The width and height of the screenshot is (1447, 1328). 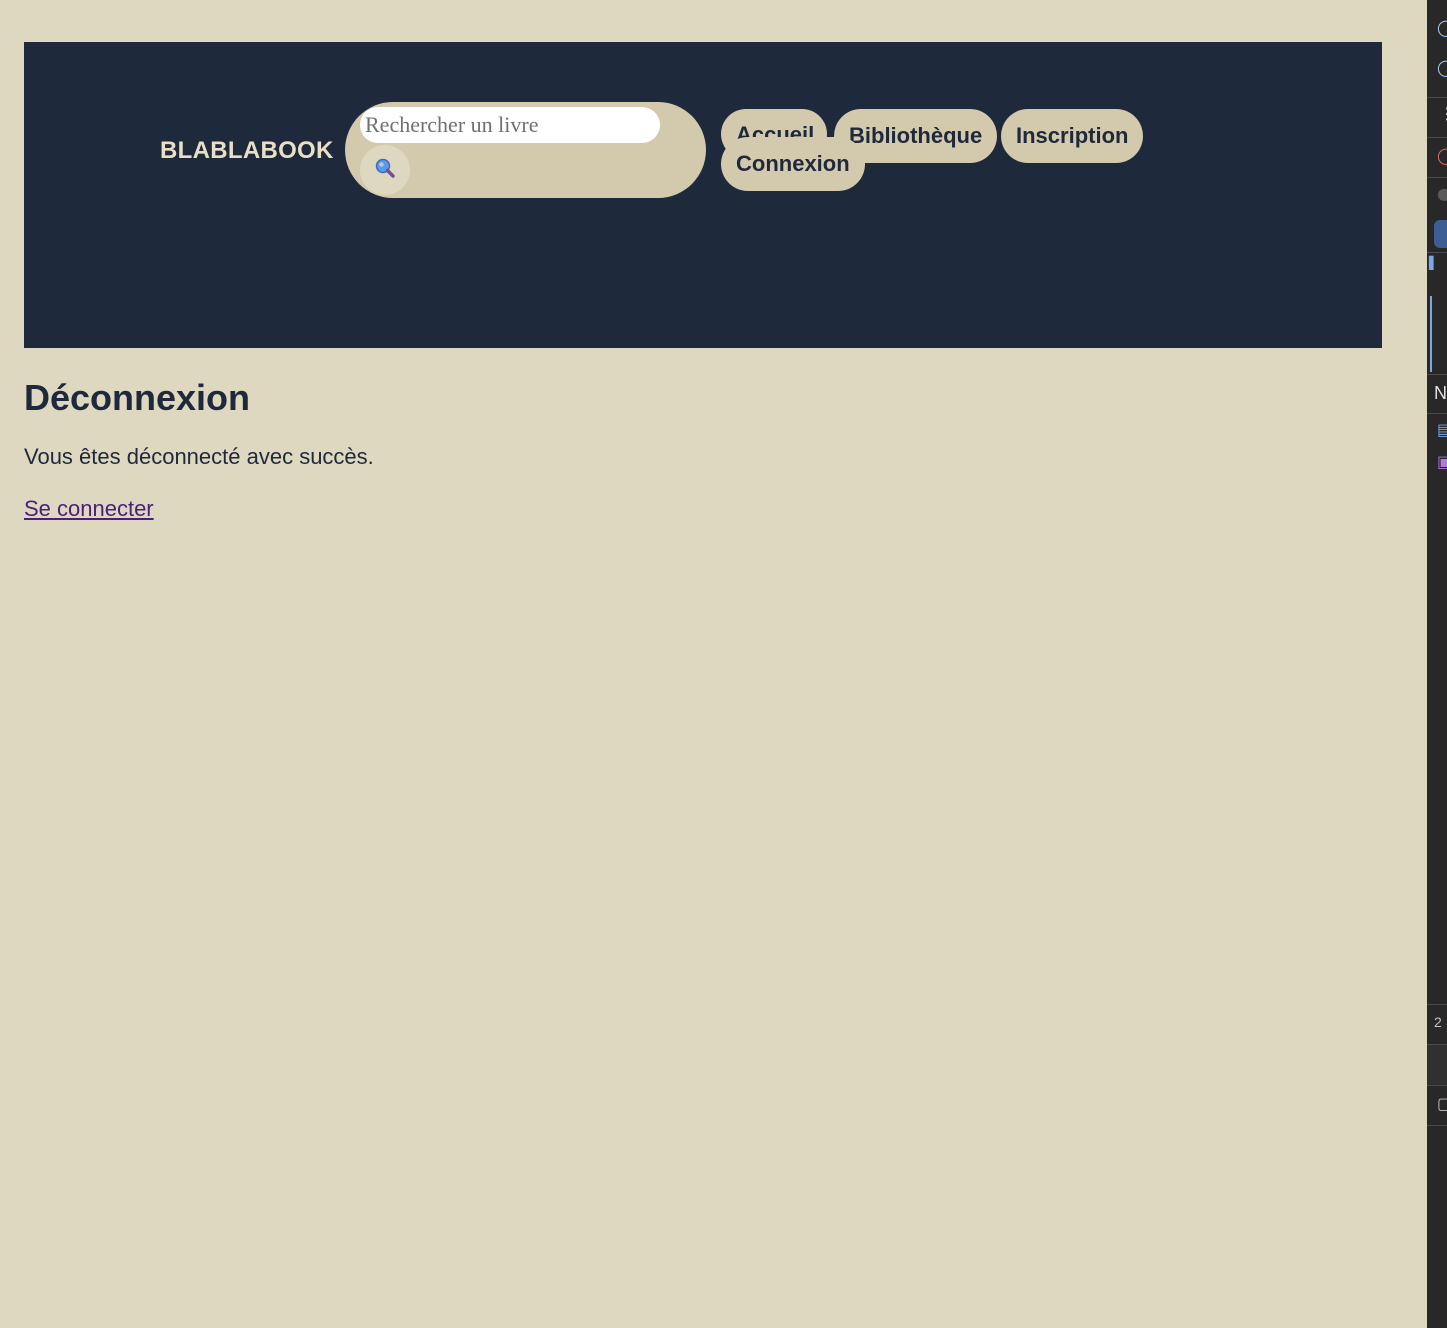 What do you see at coordinates (1442, 27) in the screenshot?
I see `devtools-circle-icon: ◯` at bounding box center [1442, 27].